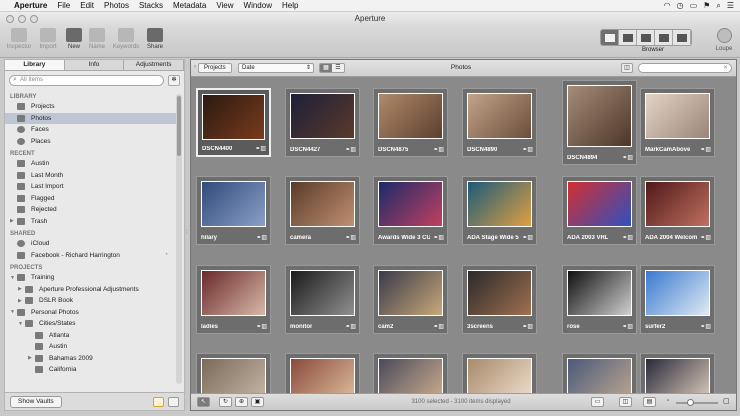 This screenshot has width=740, height=416. I want to click on sidebar-item-places: Places, so click(90, 142).